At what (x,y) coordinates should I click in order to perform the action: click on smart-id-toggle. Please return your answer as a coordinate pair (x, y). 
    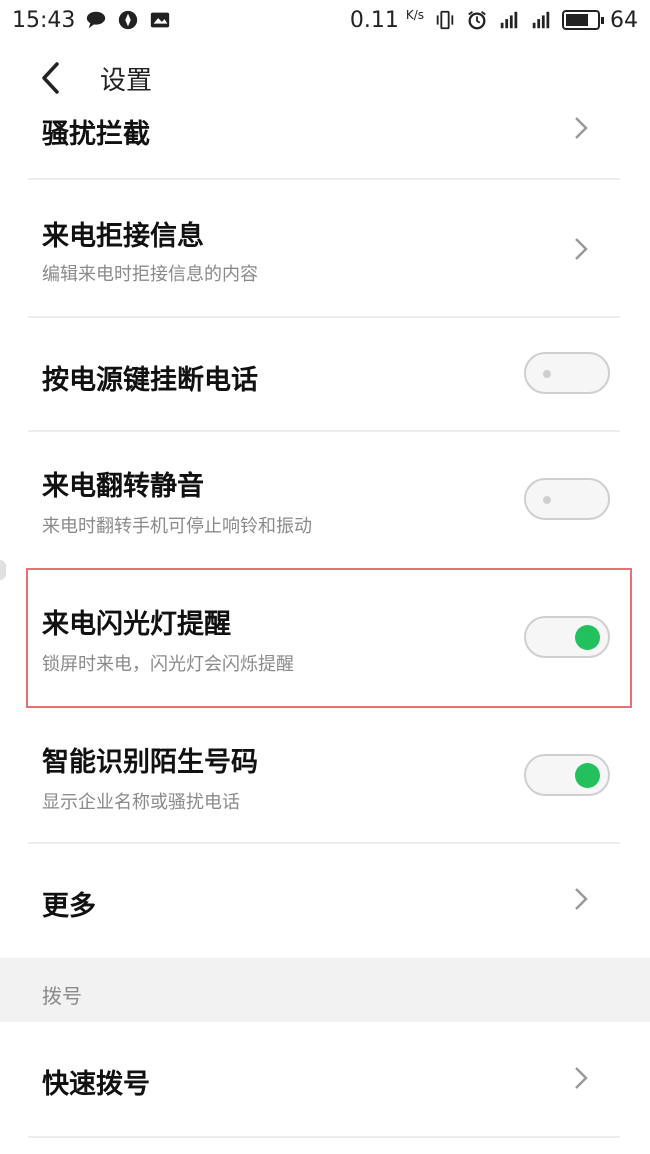
    Looking at the image, I should click on (567, 775).